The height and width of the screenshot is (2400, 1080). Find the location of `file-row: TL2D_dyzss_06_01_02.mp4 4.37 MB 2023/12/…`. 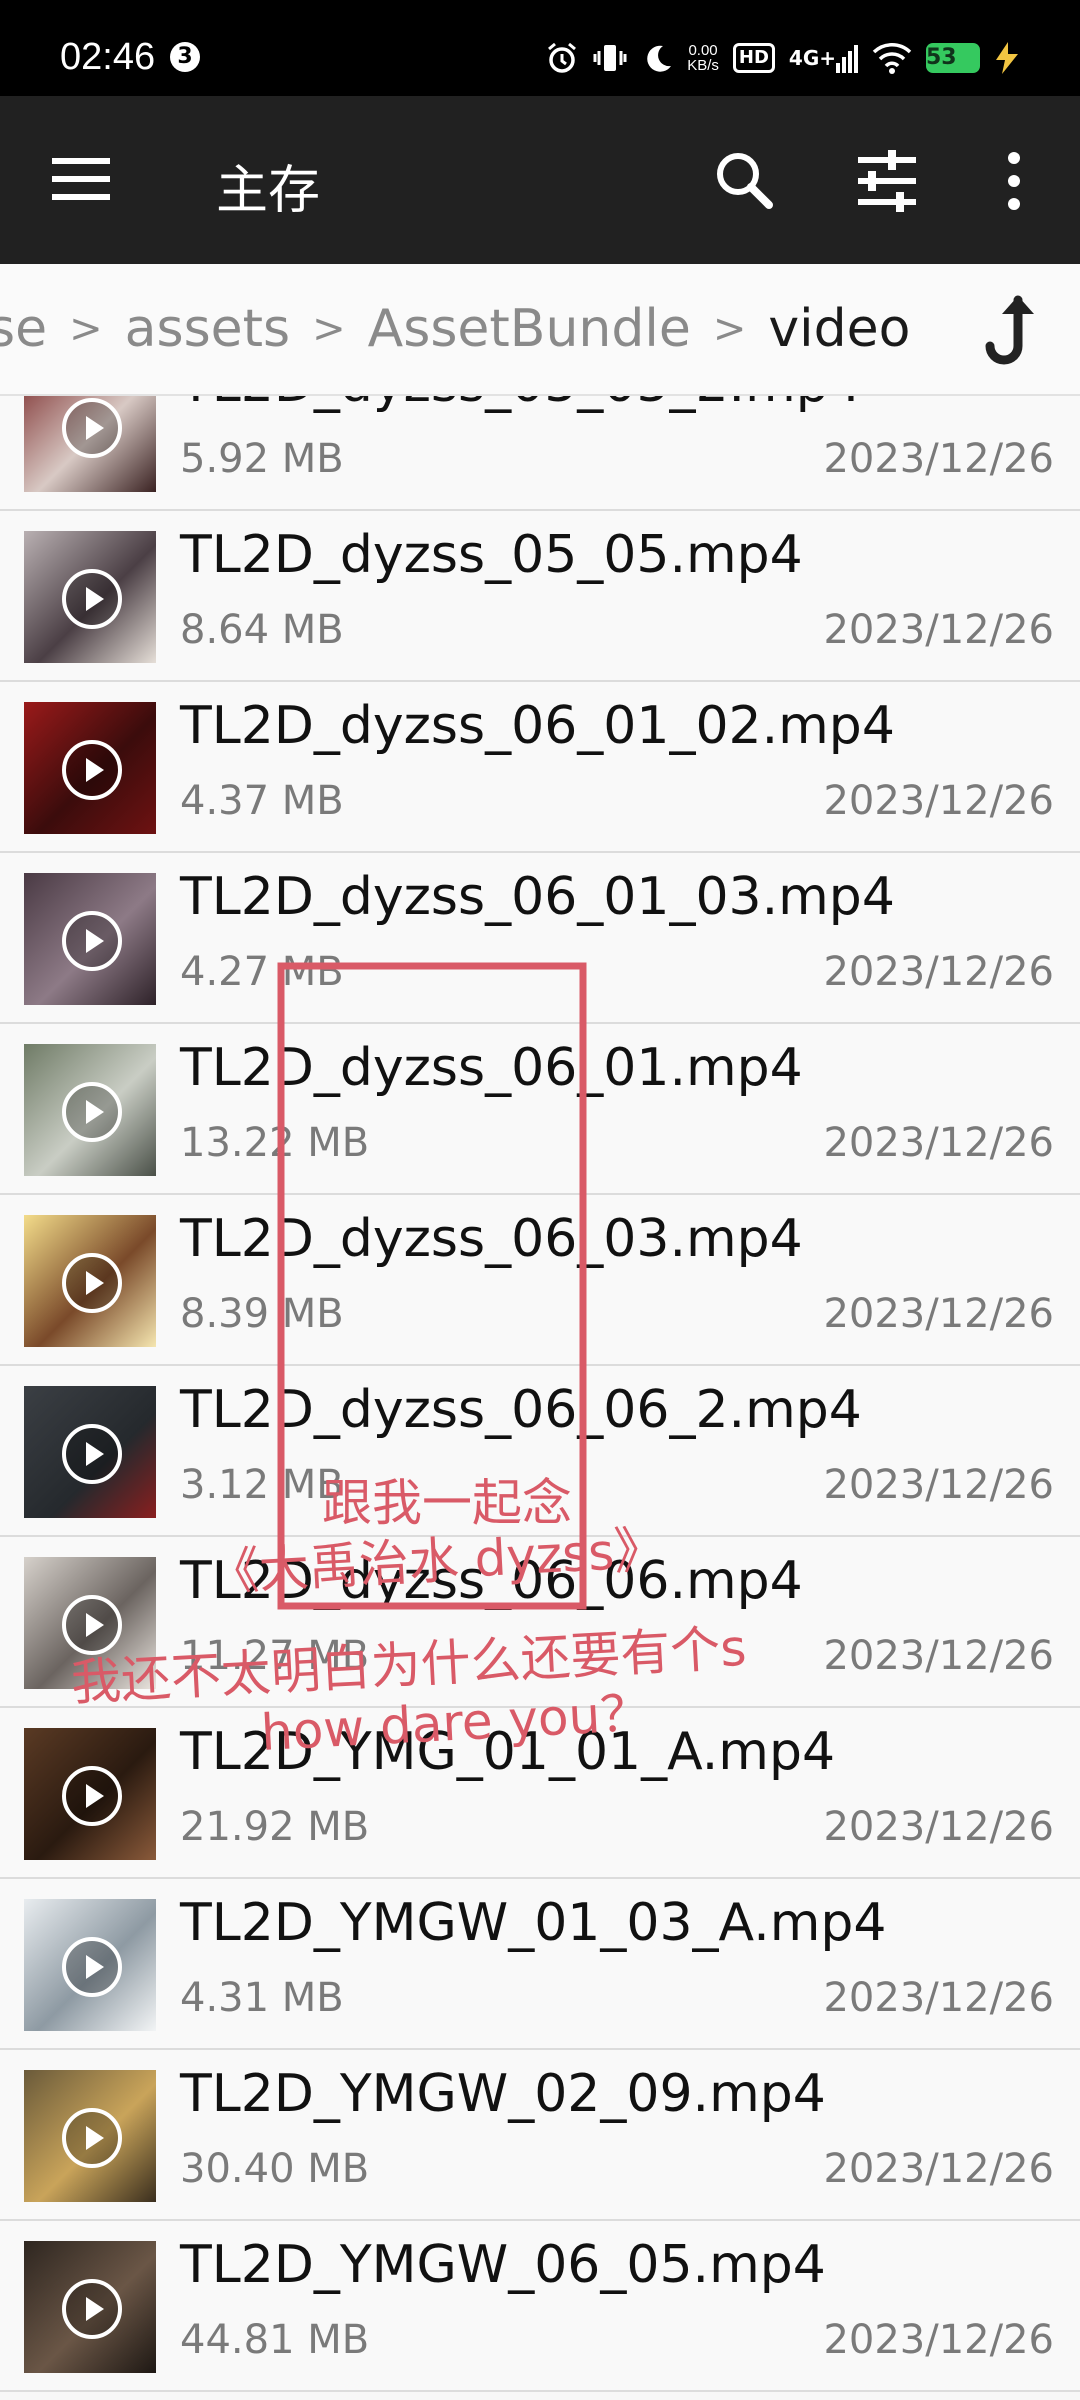

file-row: TL2D_dyzss_06_01_02.mp4 4.37 MB 2023/12/… is located at coordinates (540, 767).